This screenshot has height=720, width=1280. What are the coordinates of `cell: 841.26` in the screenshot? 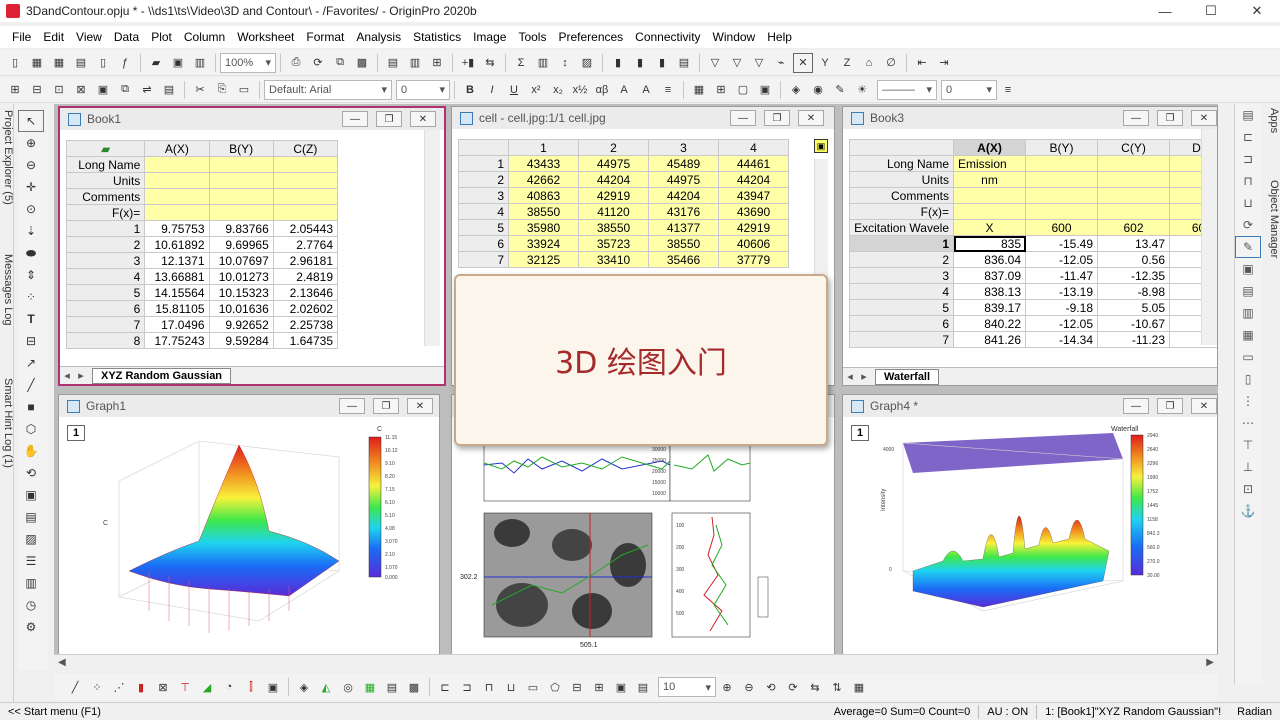 It's located at (989, 339).